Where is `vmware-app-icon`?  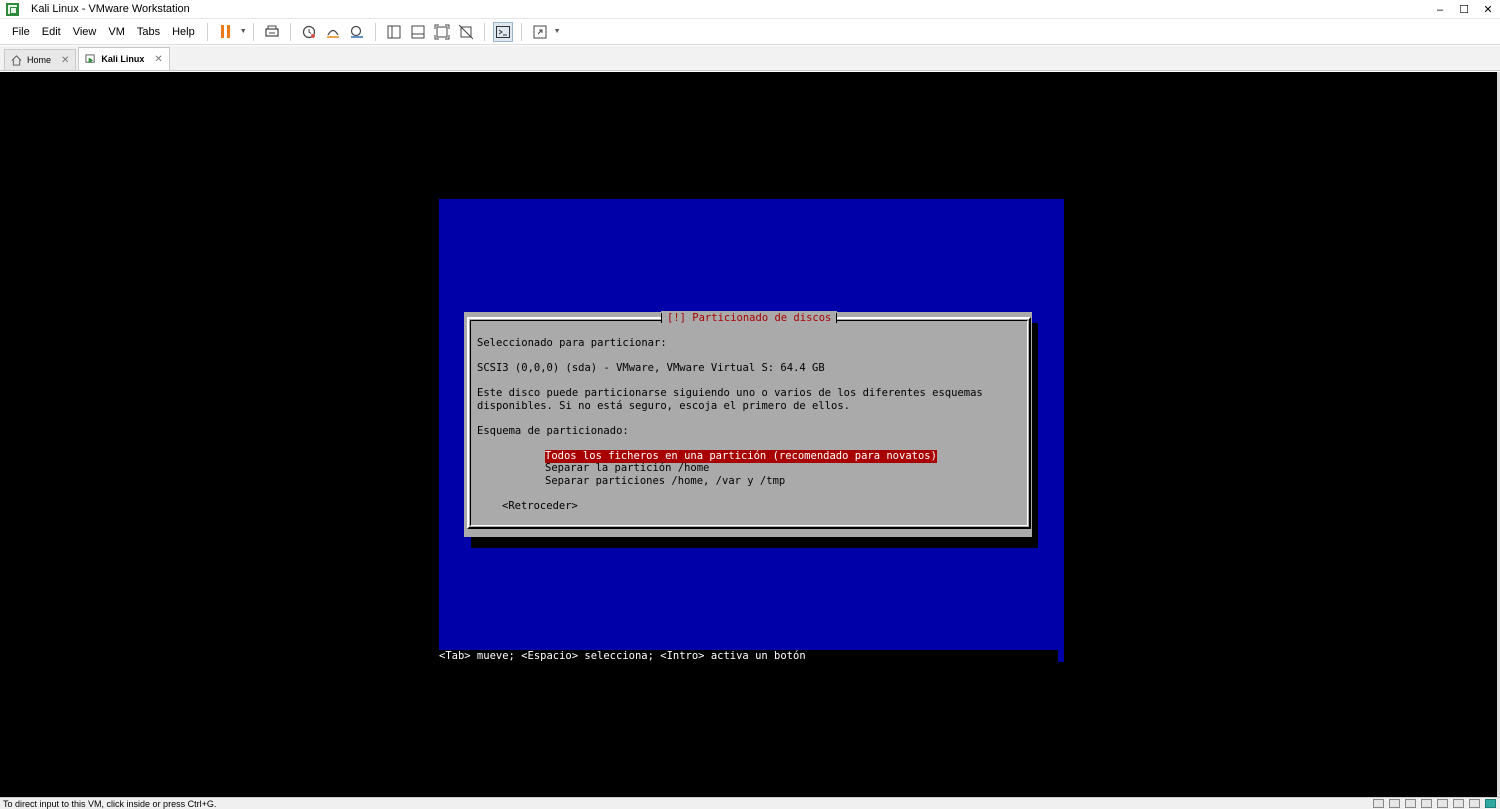
vmware-app-icon is located at coordinates (12, 9).